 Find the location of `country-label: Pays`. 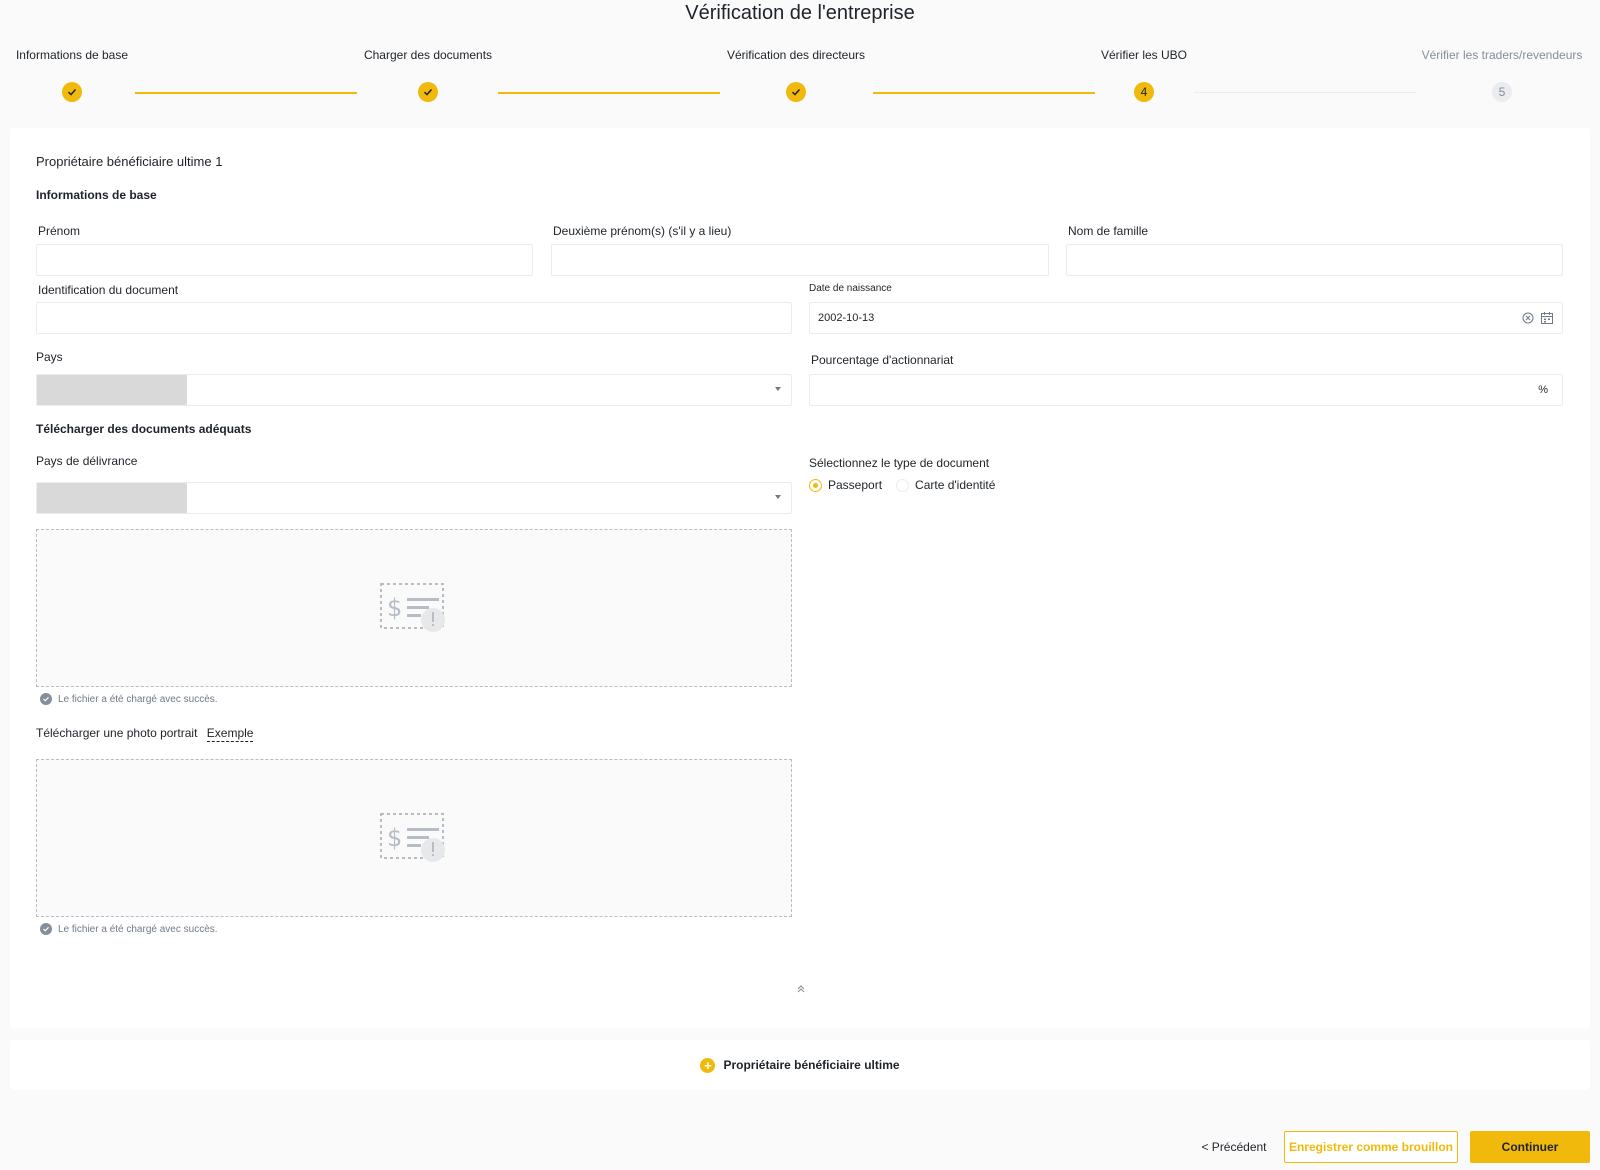

country-label: Pays is located at coordinates (49, 357).